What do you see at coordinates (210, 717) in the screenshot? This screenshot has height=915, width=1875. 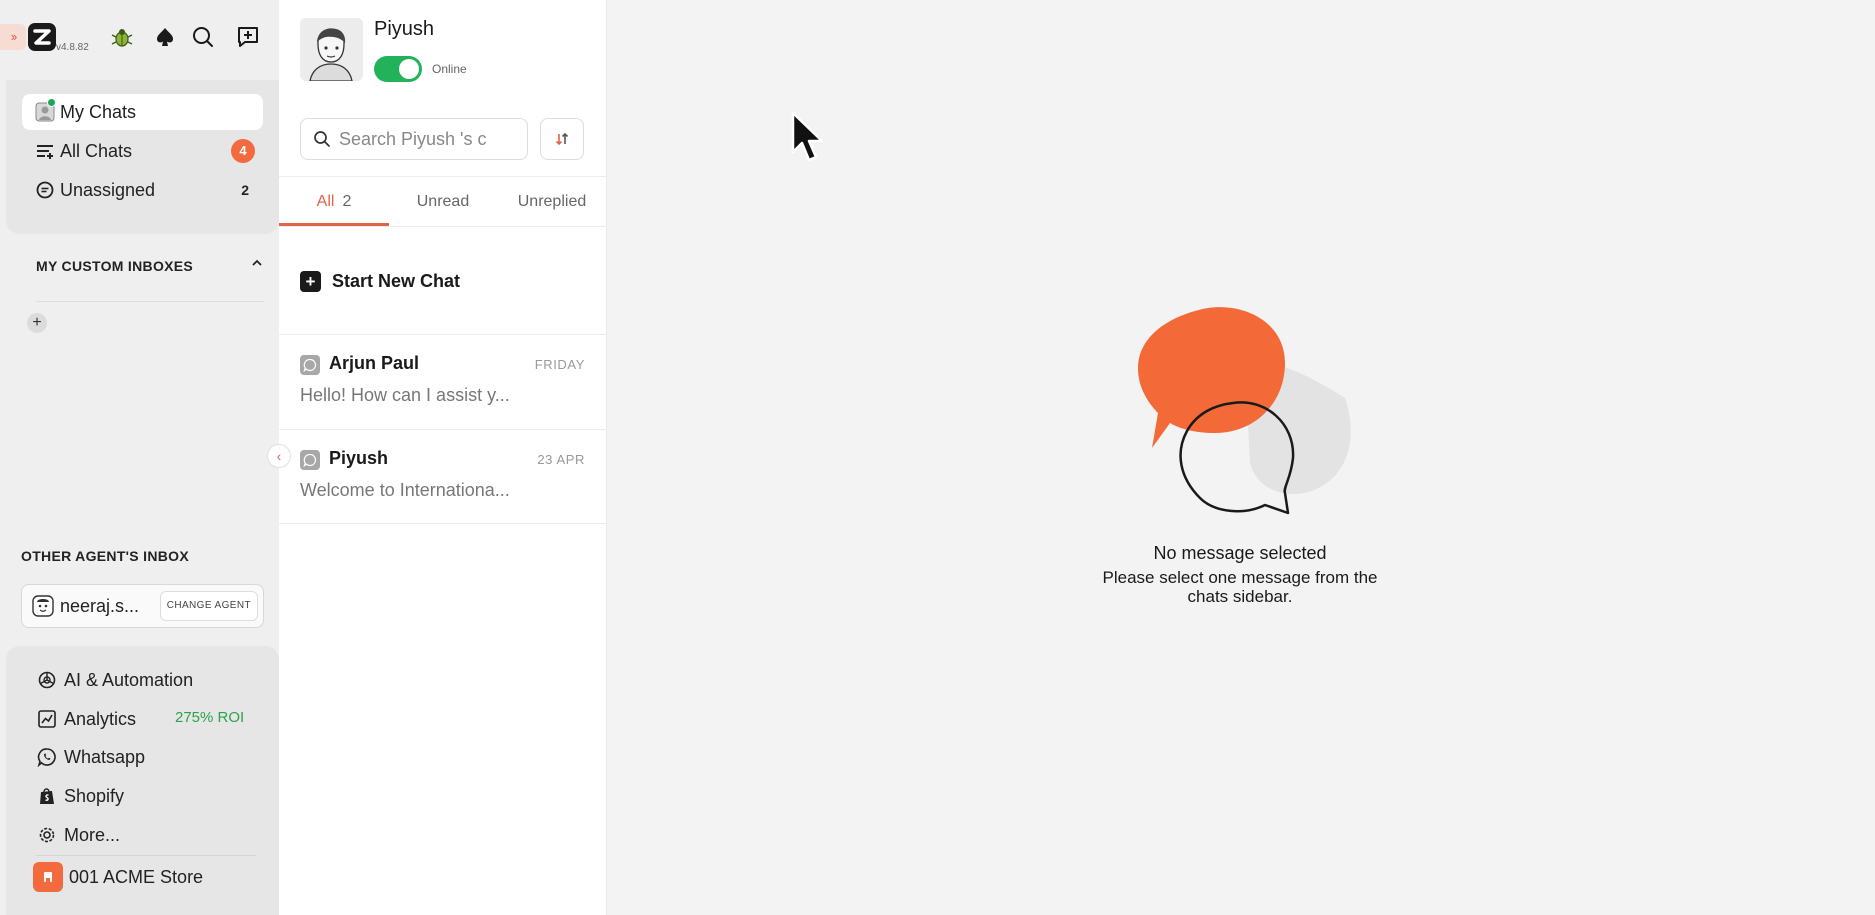 I see `roi-tag: 275% ROI` at bounding box center [210, 717].